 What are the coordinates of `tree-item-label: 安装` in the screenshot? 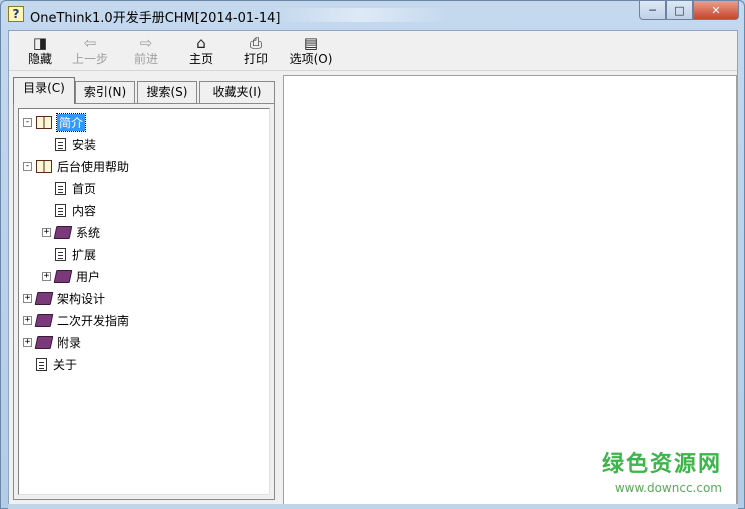 It's located at (84, 144).